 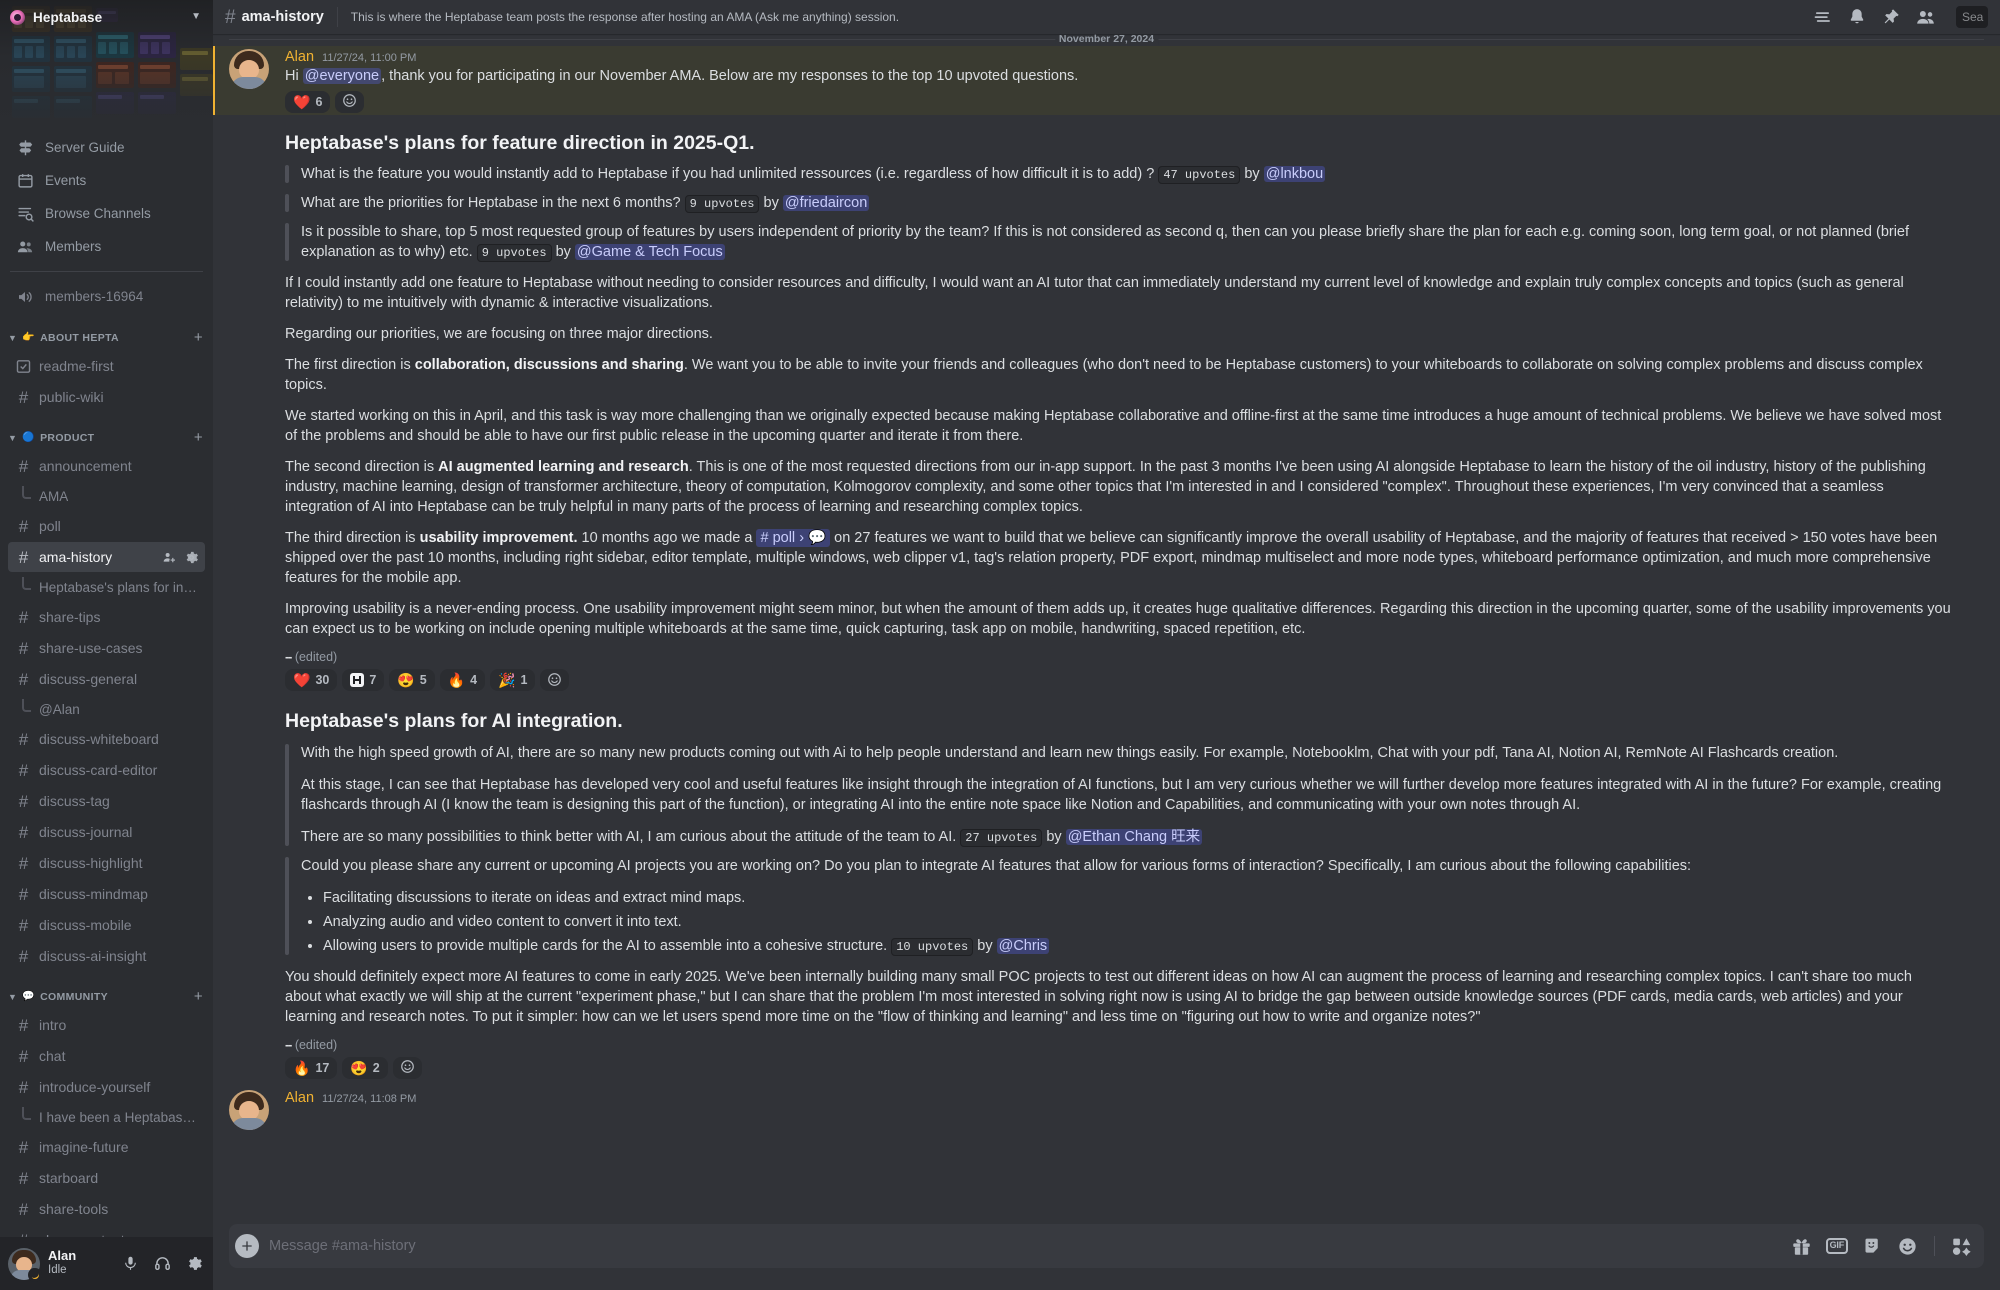 I want to click on threads-icon, so click(x=1822, y=17).